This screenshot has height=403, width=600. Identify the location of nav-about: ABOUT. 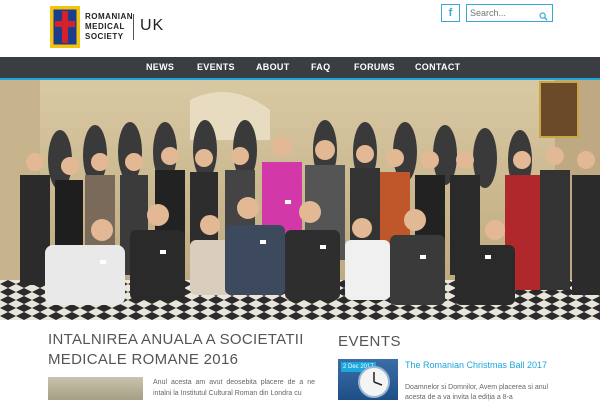
(273, 67).